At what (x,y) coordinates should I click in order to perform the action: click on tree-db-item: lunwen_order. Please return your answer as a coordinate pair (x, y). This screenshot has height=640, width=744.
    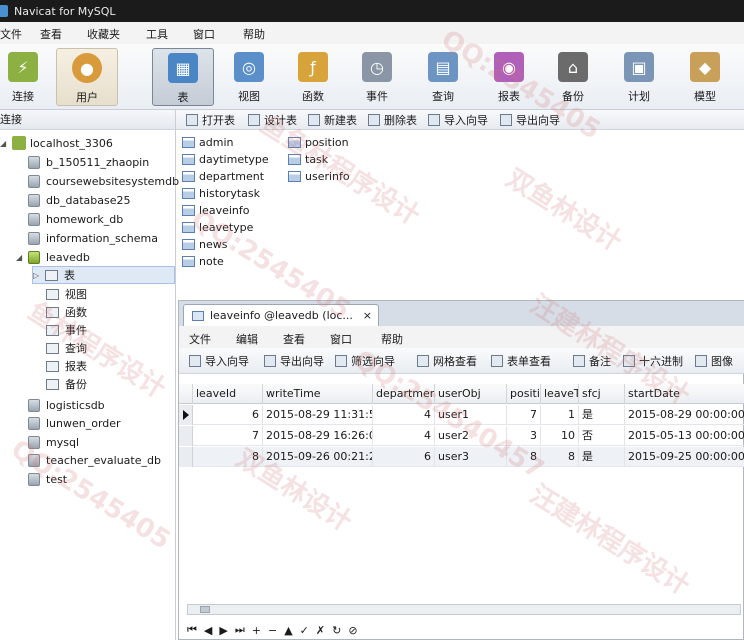
    Looking at the image, I should click on (74, 423).